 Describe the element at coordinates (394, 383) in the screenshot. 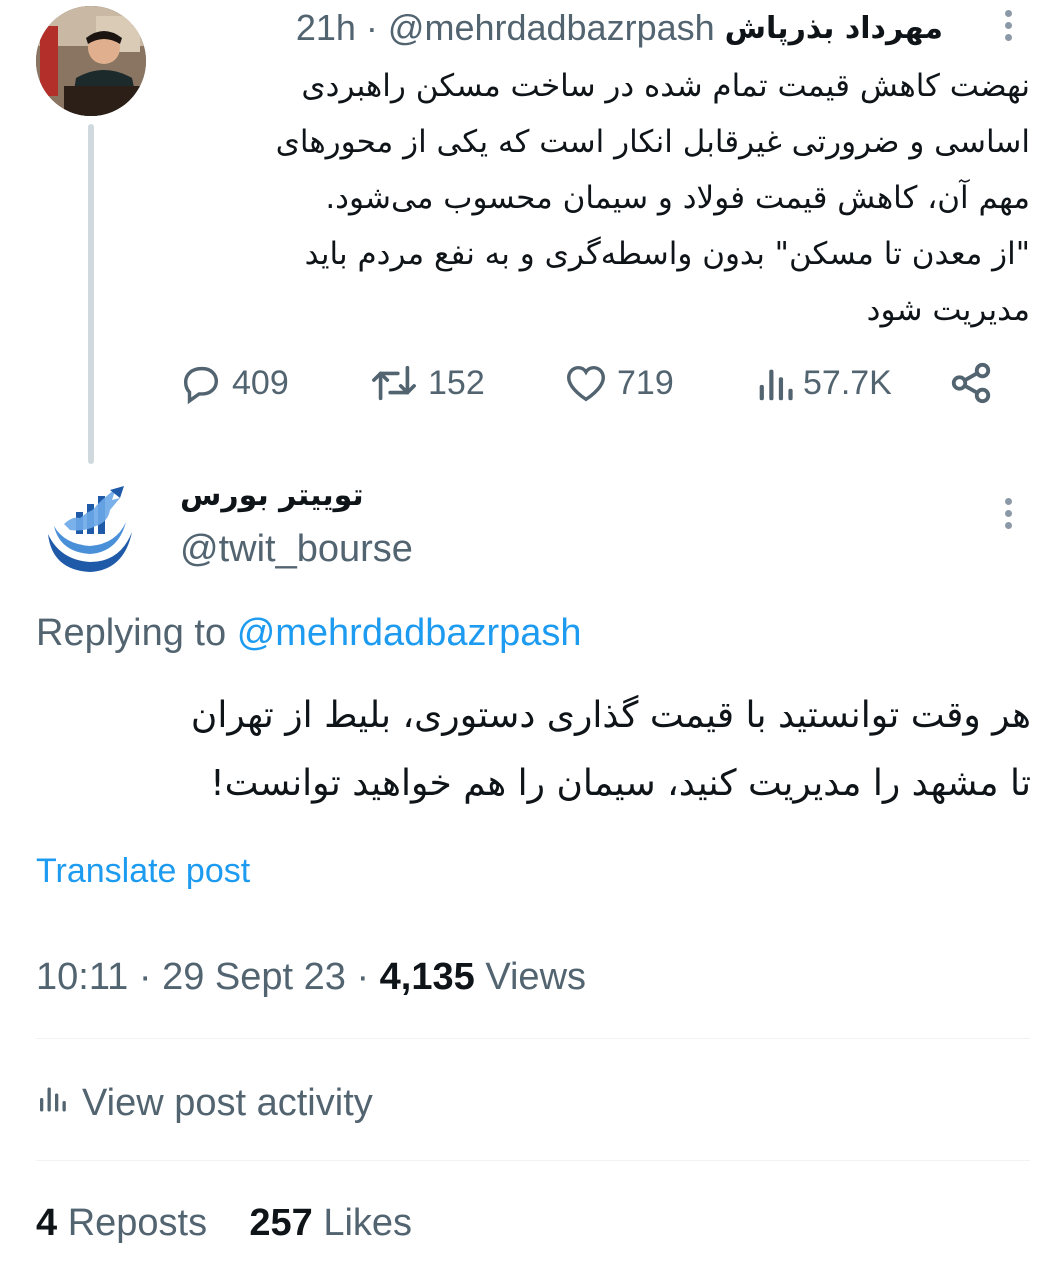

I see `repost-icon` at that location.